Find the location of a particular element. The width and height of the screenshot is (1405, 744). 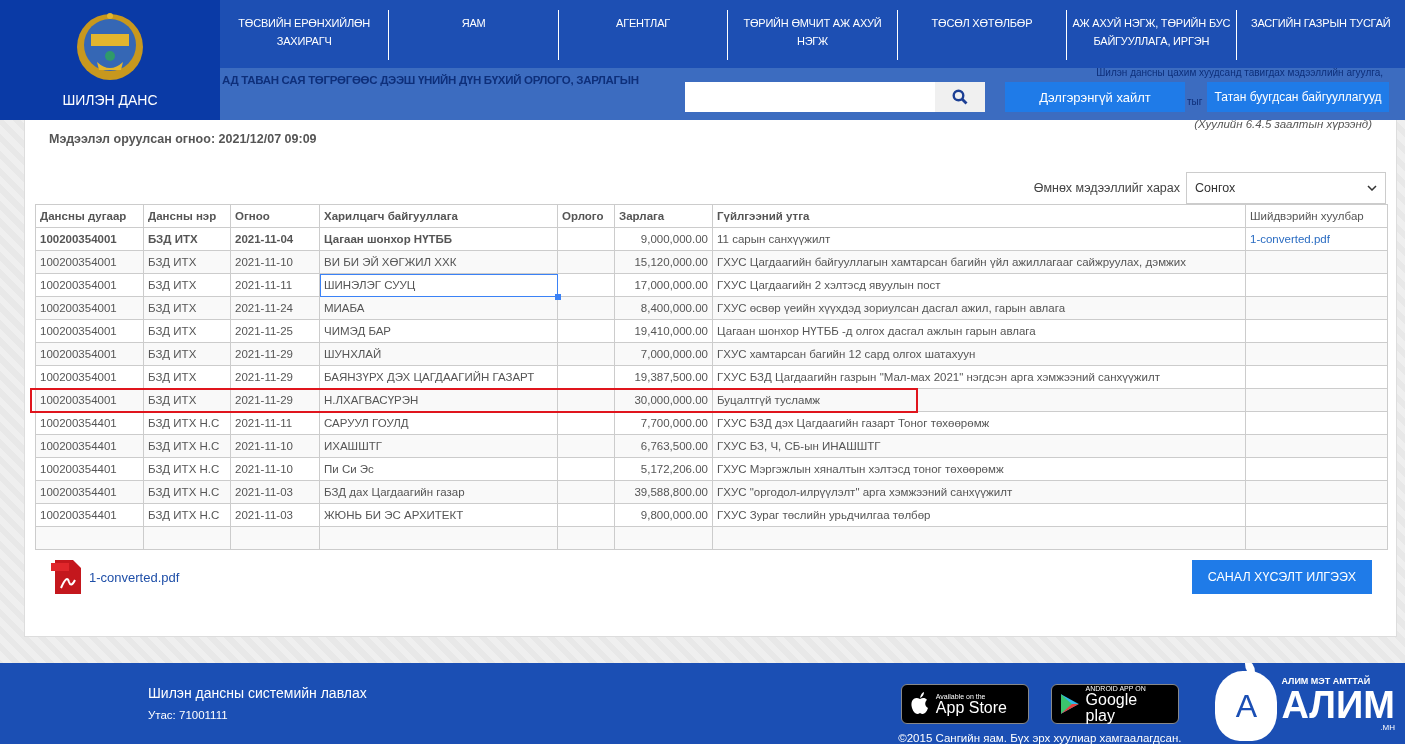

table-cell: 2021-11-24 is located at coordinates (275, 308).